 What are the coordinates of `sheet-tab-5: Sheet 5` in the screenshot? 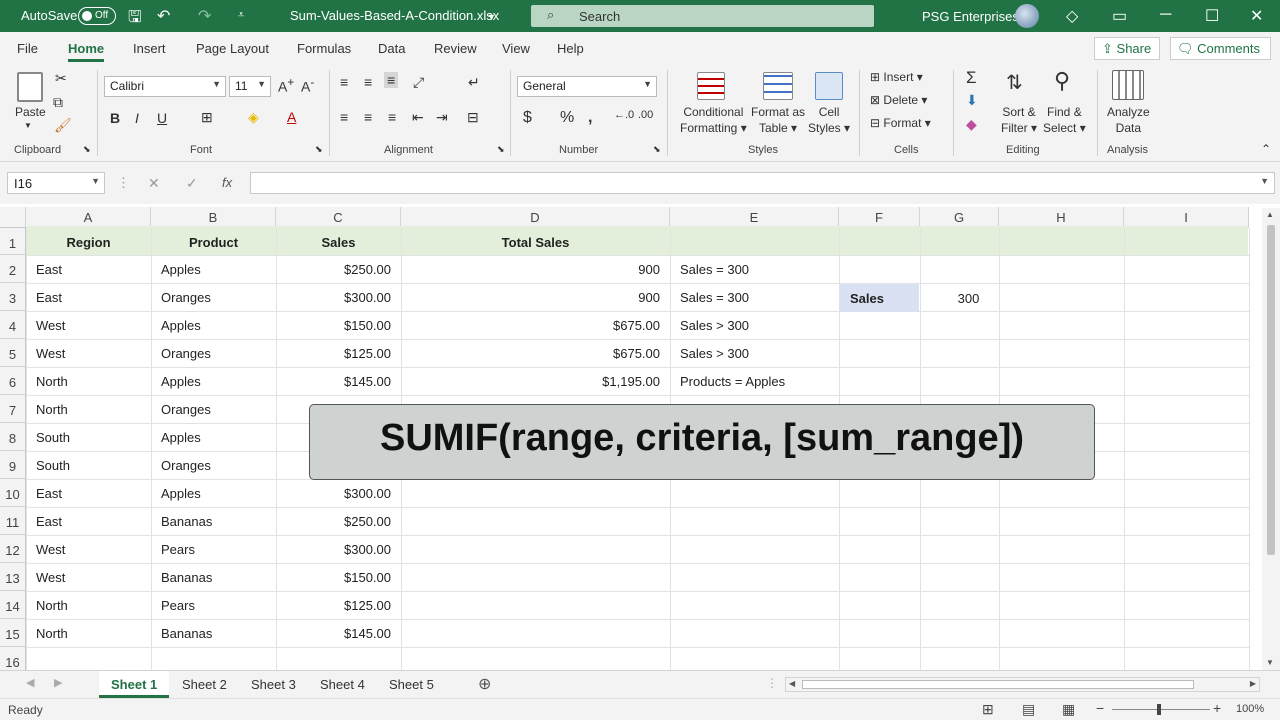 It's located at (411, 684).